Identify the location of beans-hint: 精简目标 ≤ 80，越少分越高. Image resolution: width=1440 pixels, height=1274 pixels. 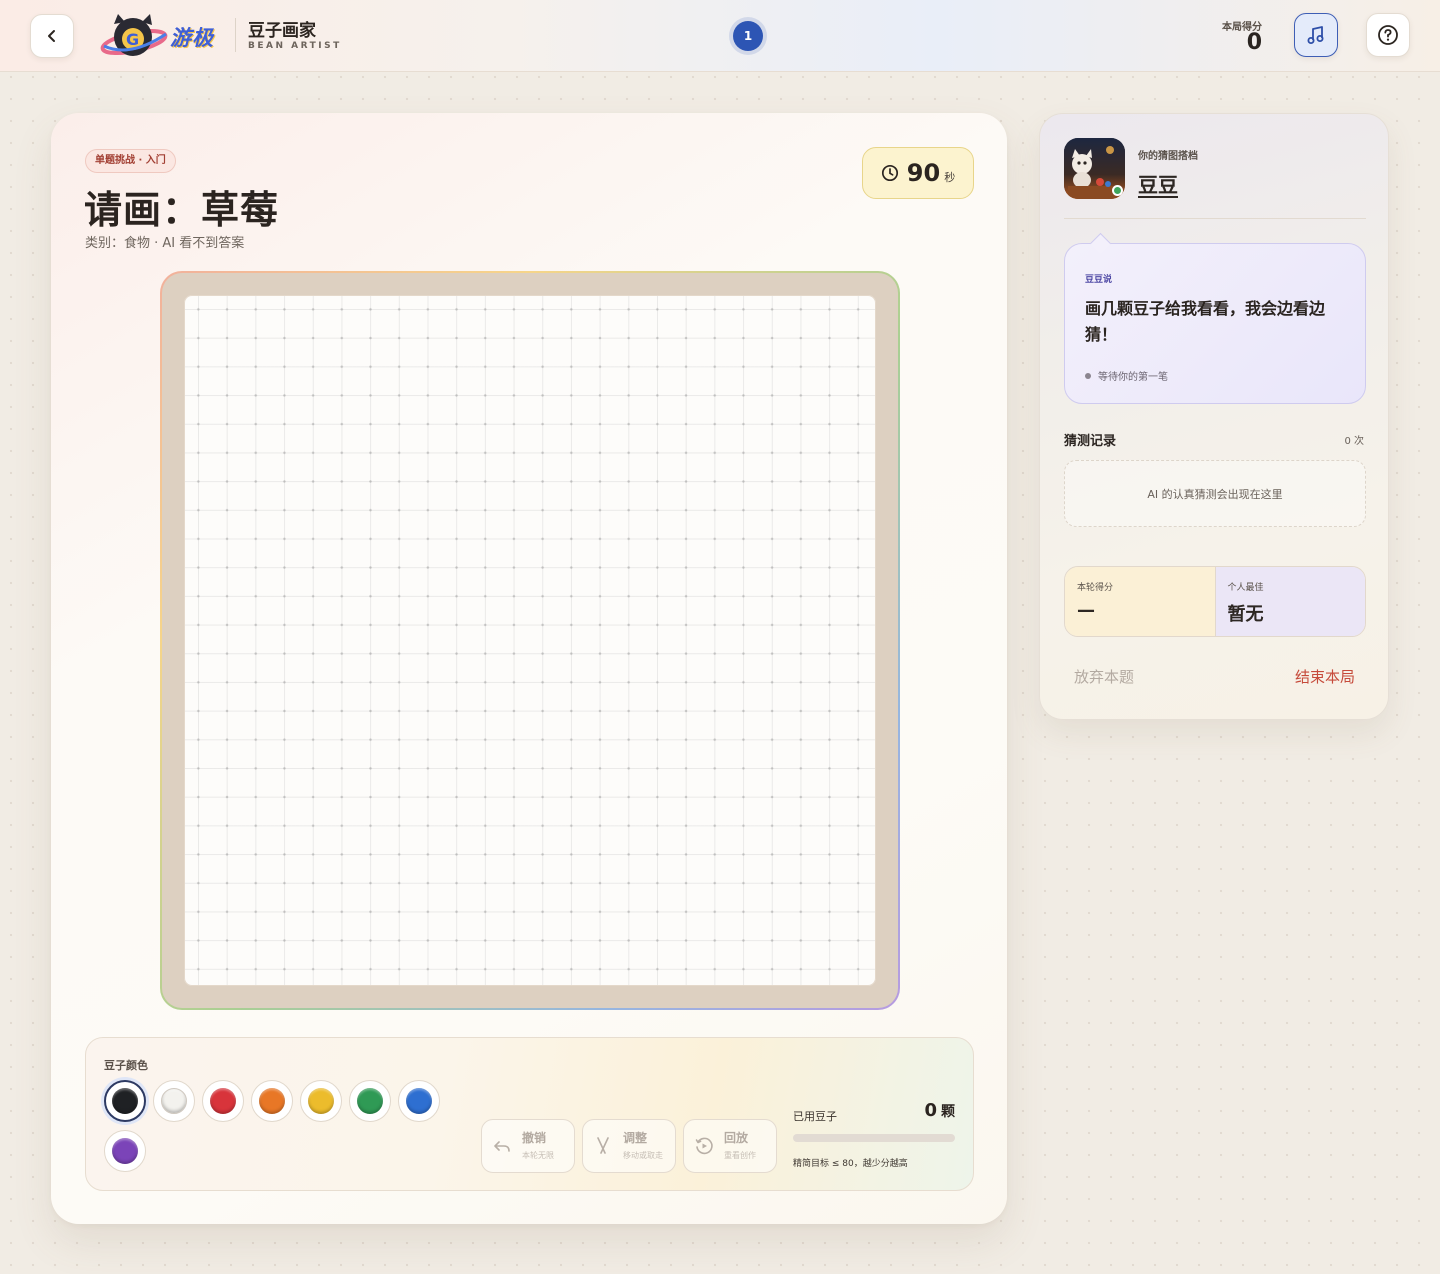
(850, 1164).